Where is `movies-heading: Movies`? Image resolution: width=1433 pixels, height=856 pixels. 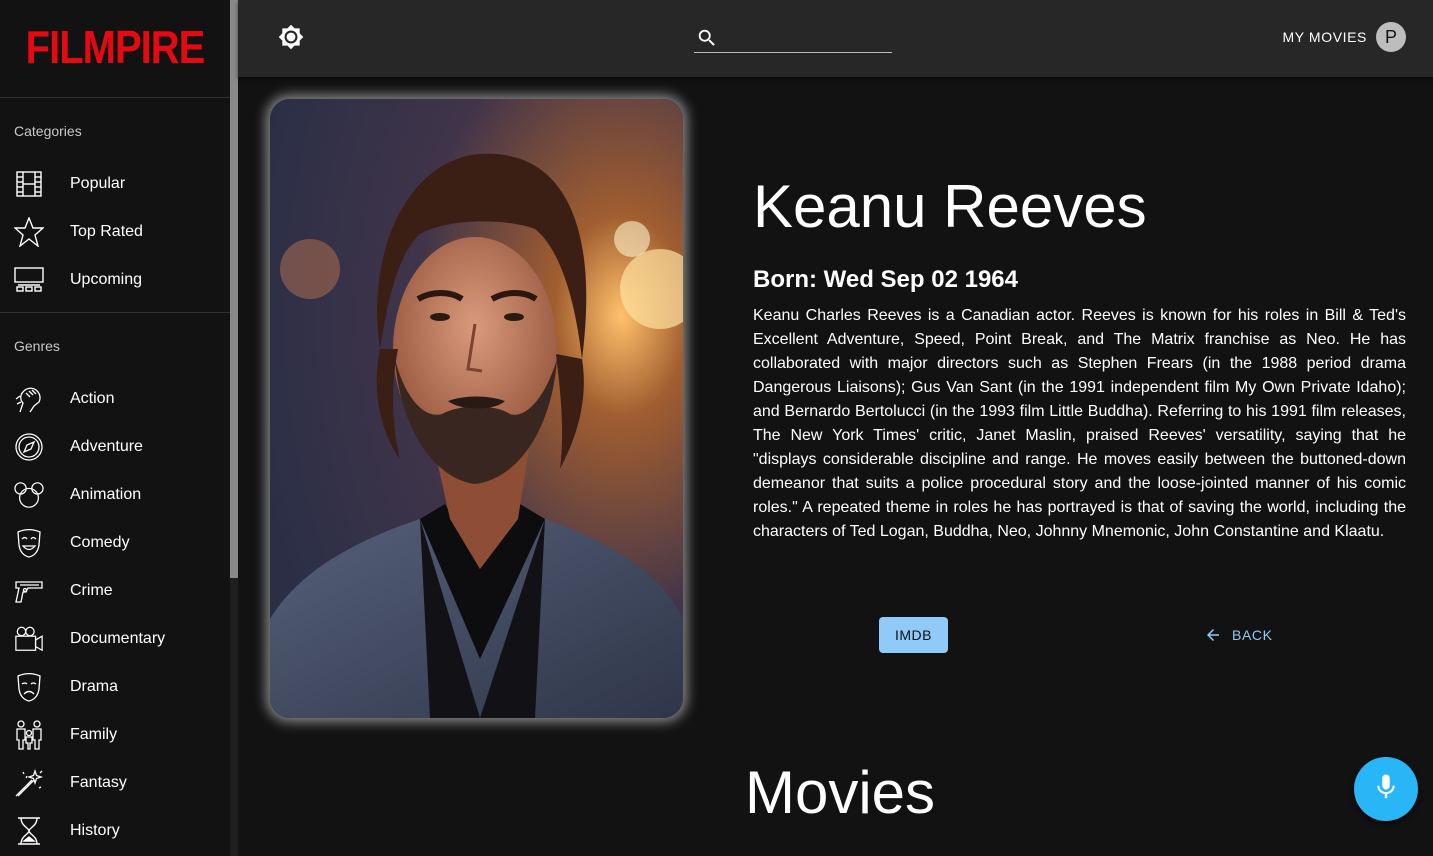
movies-heading: Movies is located at coordinates (840, 792).